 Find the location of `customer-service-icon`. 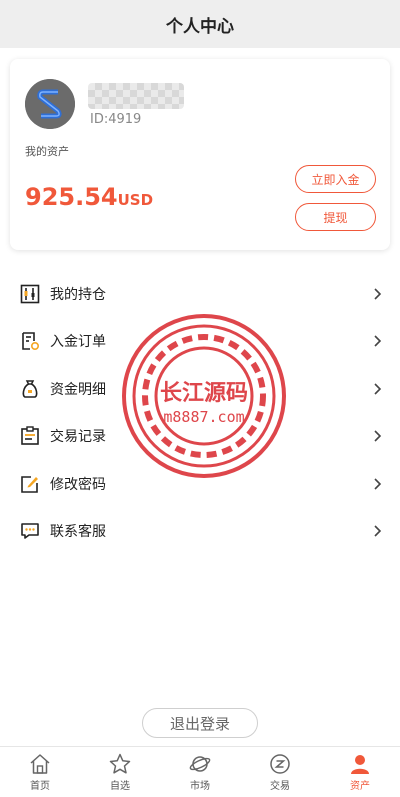

customer-service-icon is located at coordinates (30, 531).